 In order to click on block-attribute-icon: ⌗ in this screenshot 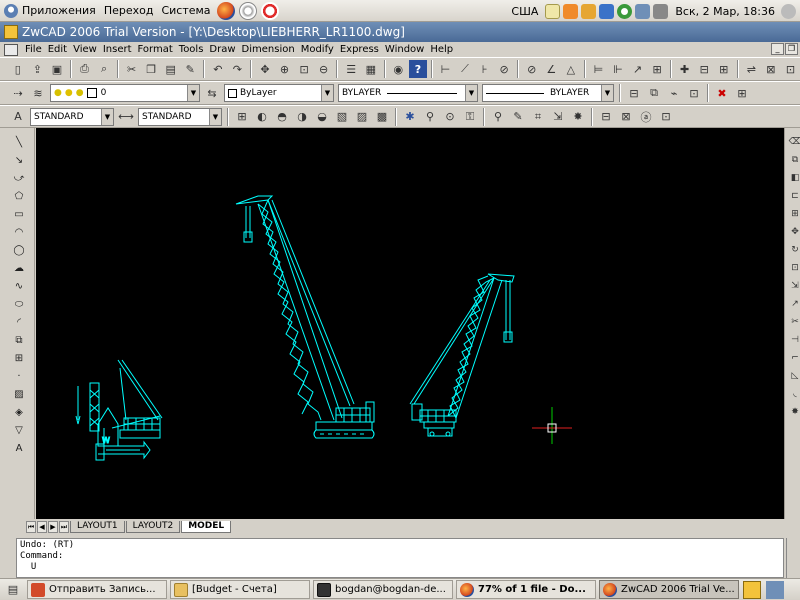, I will do `click(538, 117)`.